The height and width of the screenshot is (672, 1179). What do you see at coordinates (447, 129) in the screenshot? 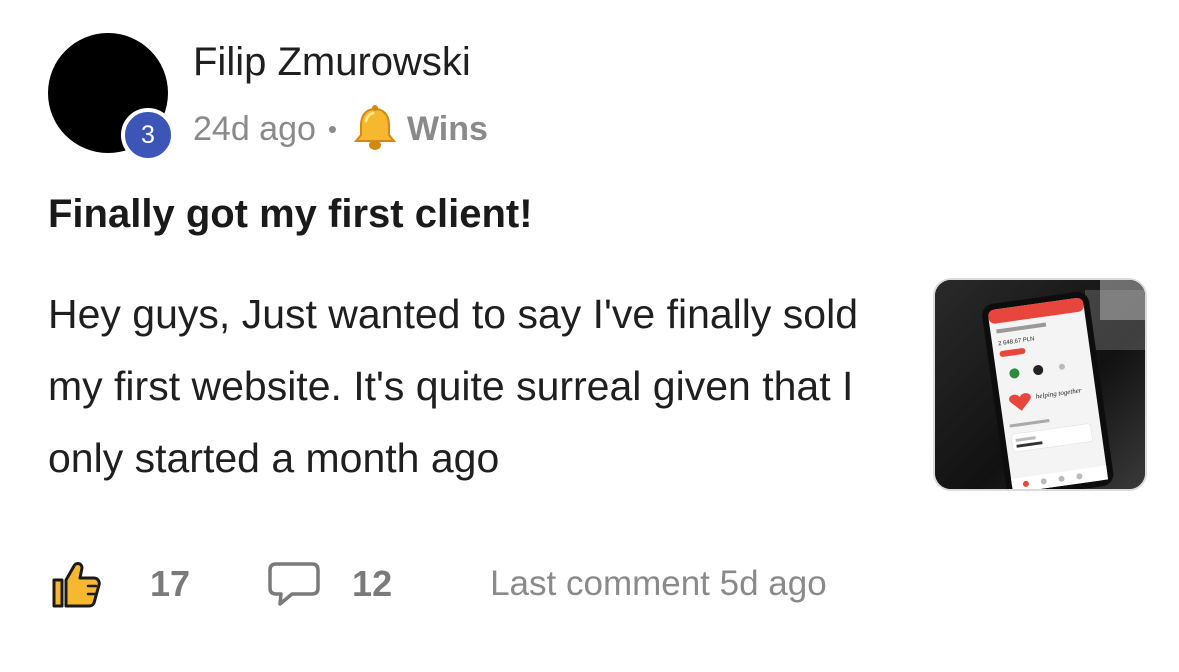
I see `category-link: Wins` at bounding box center [447, 129].